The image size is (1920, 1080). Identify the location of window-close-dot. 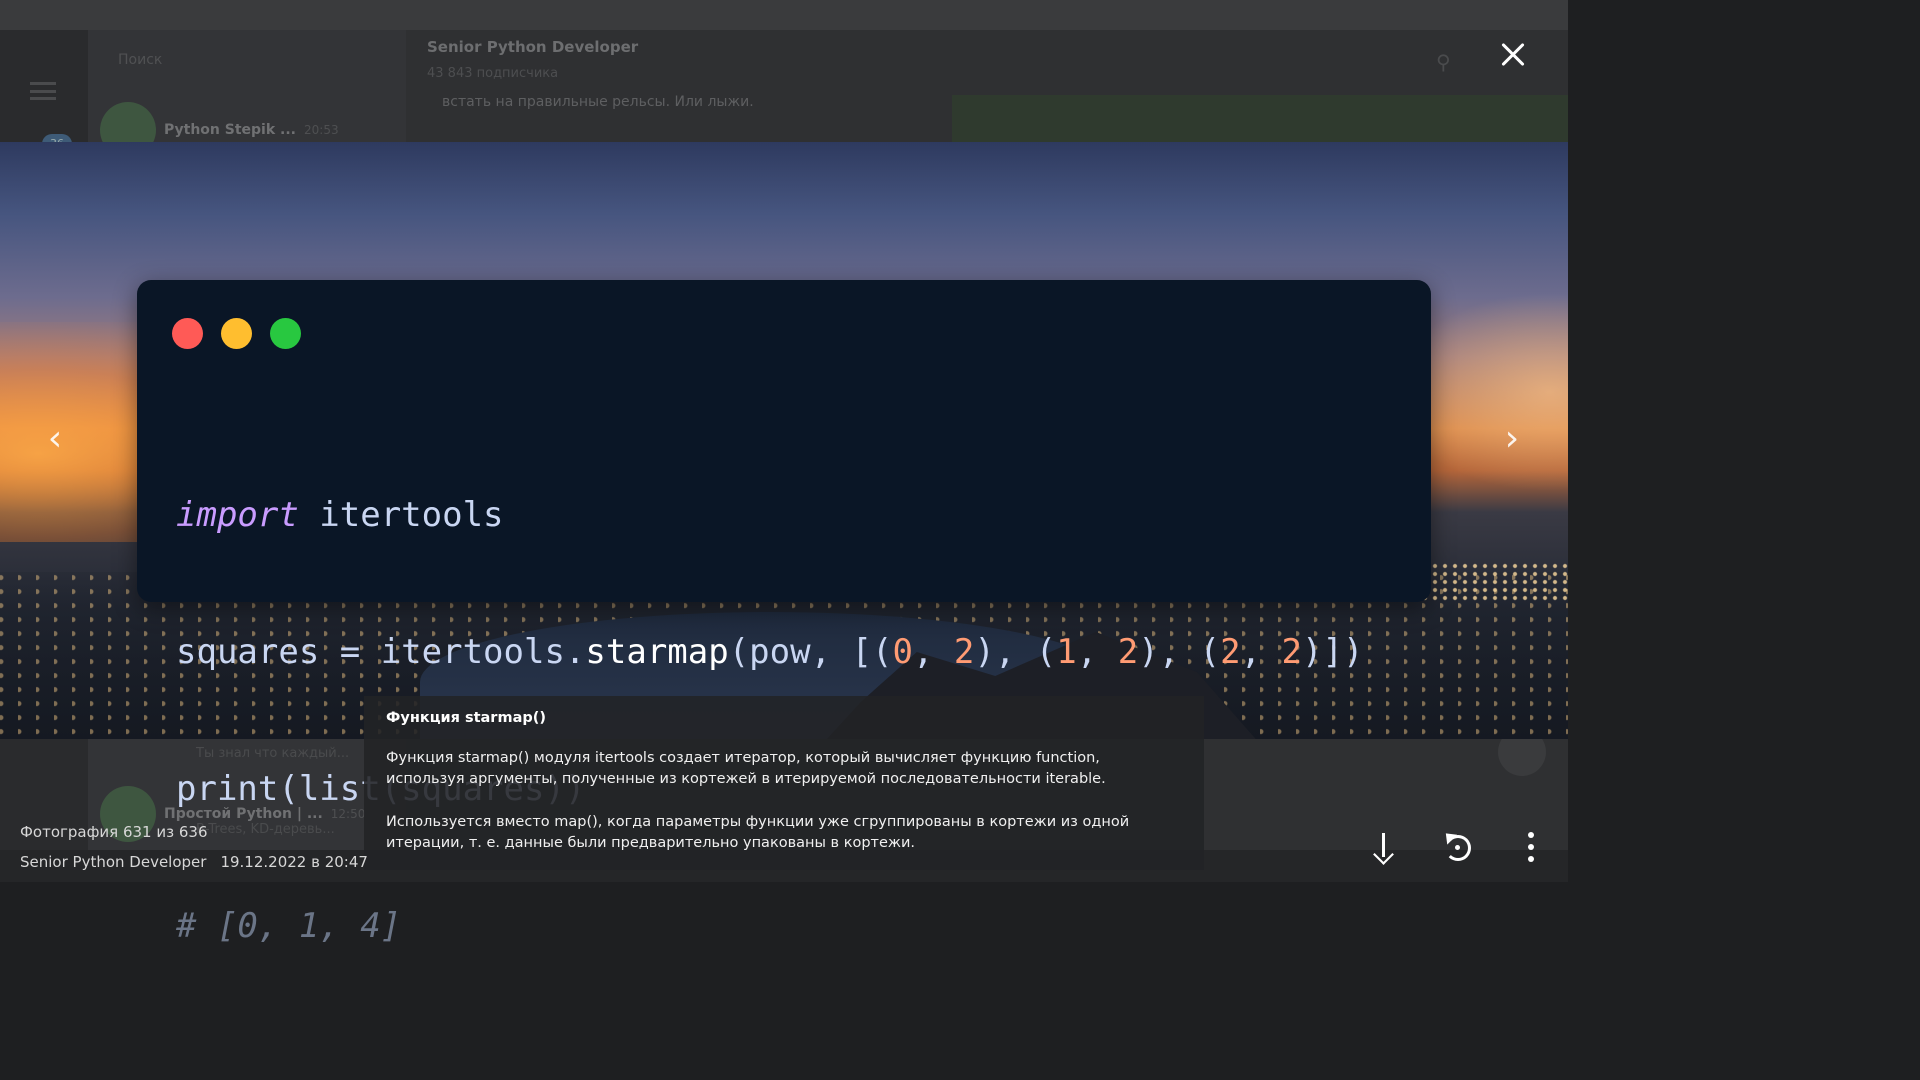
(187, 333).